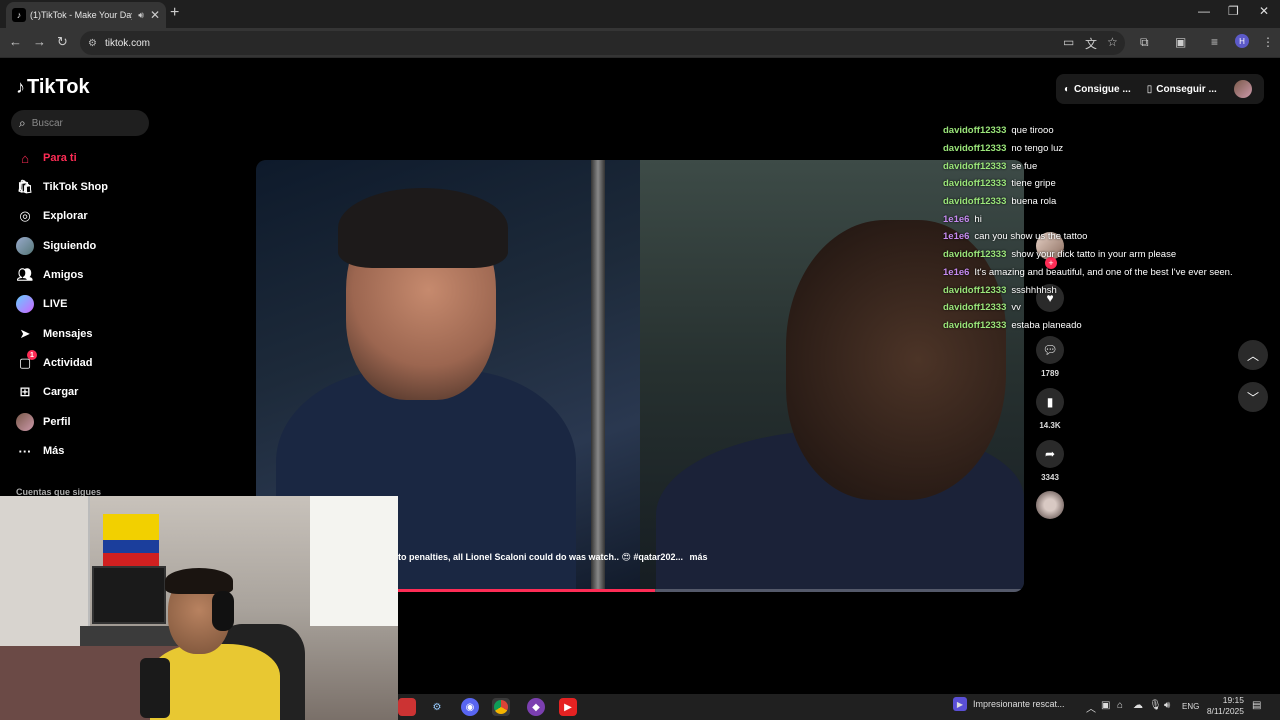 This screenshot has height=720, width=1280. Describe the element at coordinates (1155, 705) in the screenshot. I see `mic-icon: 🎙︎` at that location.